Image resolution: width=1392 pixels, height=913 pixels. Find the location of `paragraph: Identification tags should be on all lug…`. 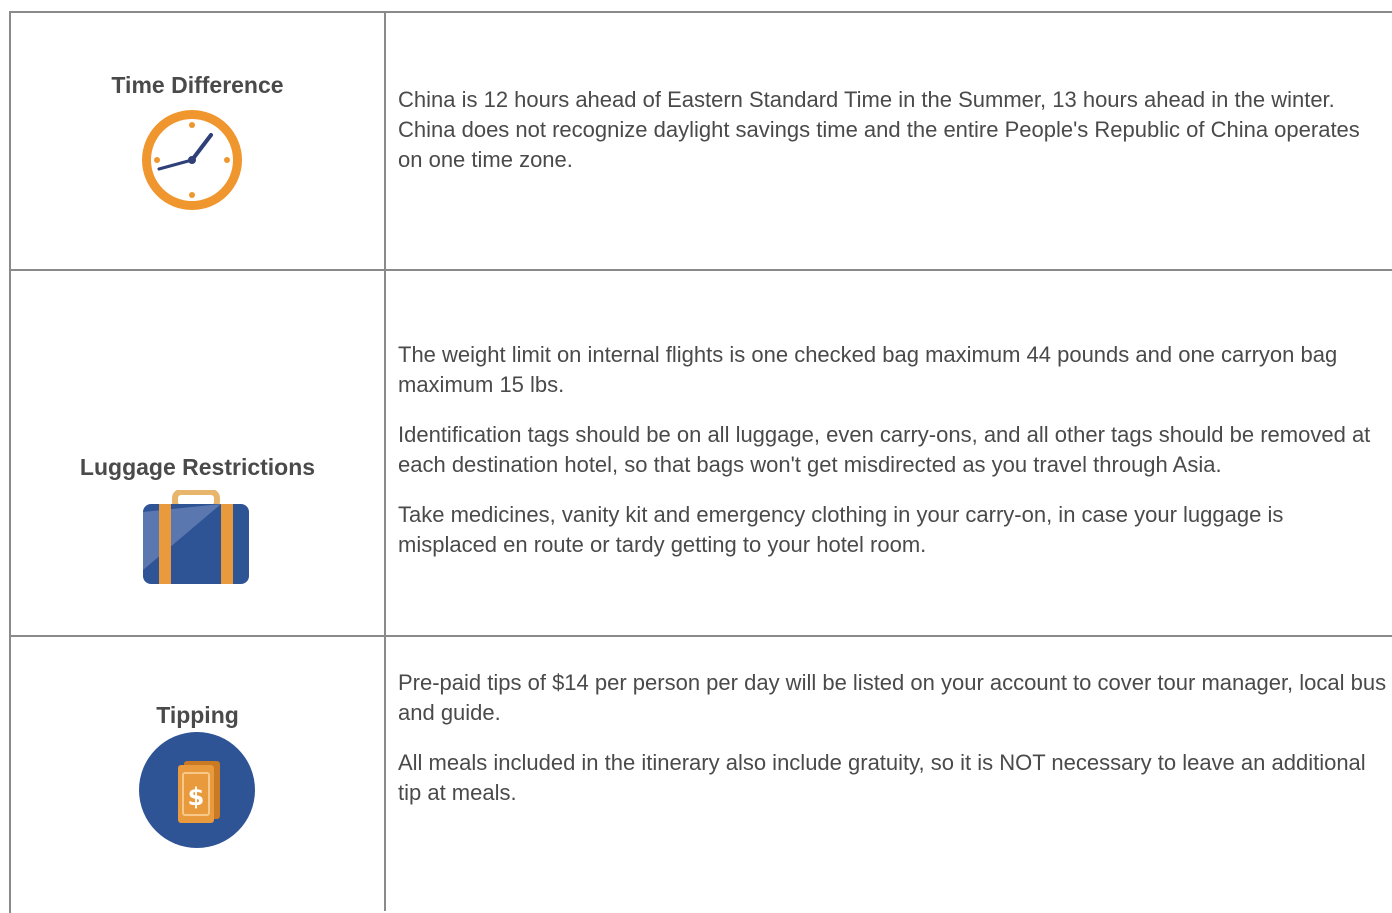

paragraph: Identification tags should be on all lug… is located at coordinates (884, 449).